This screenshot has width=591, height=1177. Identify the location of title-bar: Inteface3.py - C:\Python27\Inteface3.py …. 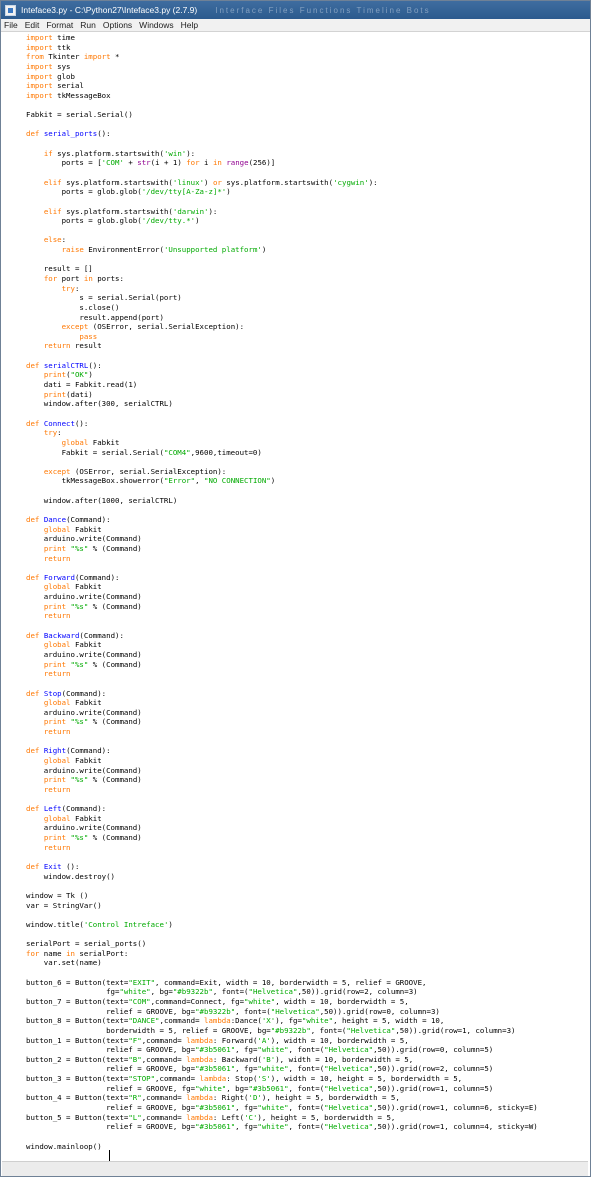
(295, 10).